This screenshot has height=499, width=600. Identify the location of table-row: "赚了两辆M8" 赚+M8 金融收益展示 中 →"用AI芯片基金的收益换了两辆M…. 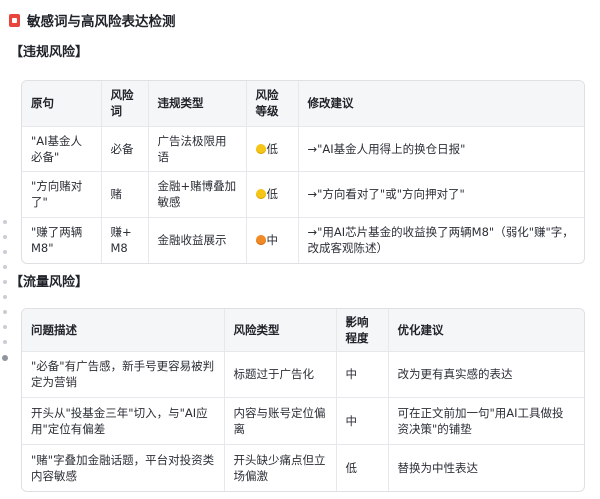
(303, 240).